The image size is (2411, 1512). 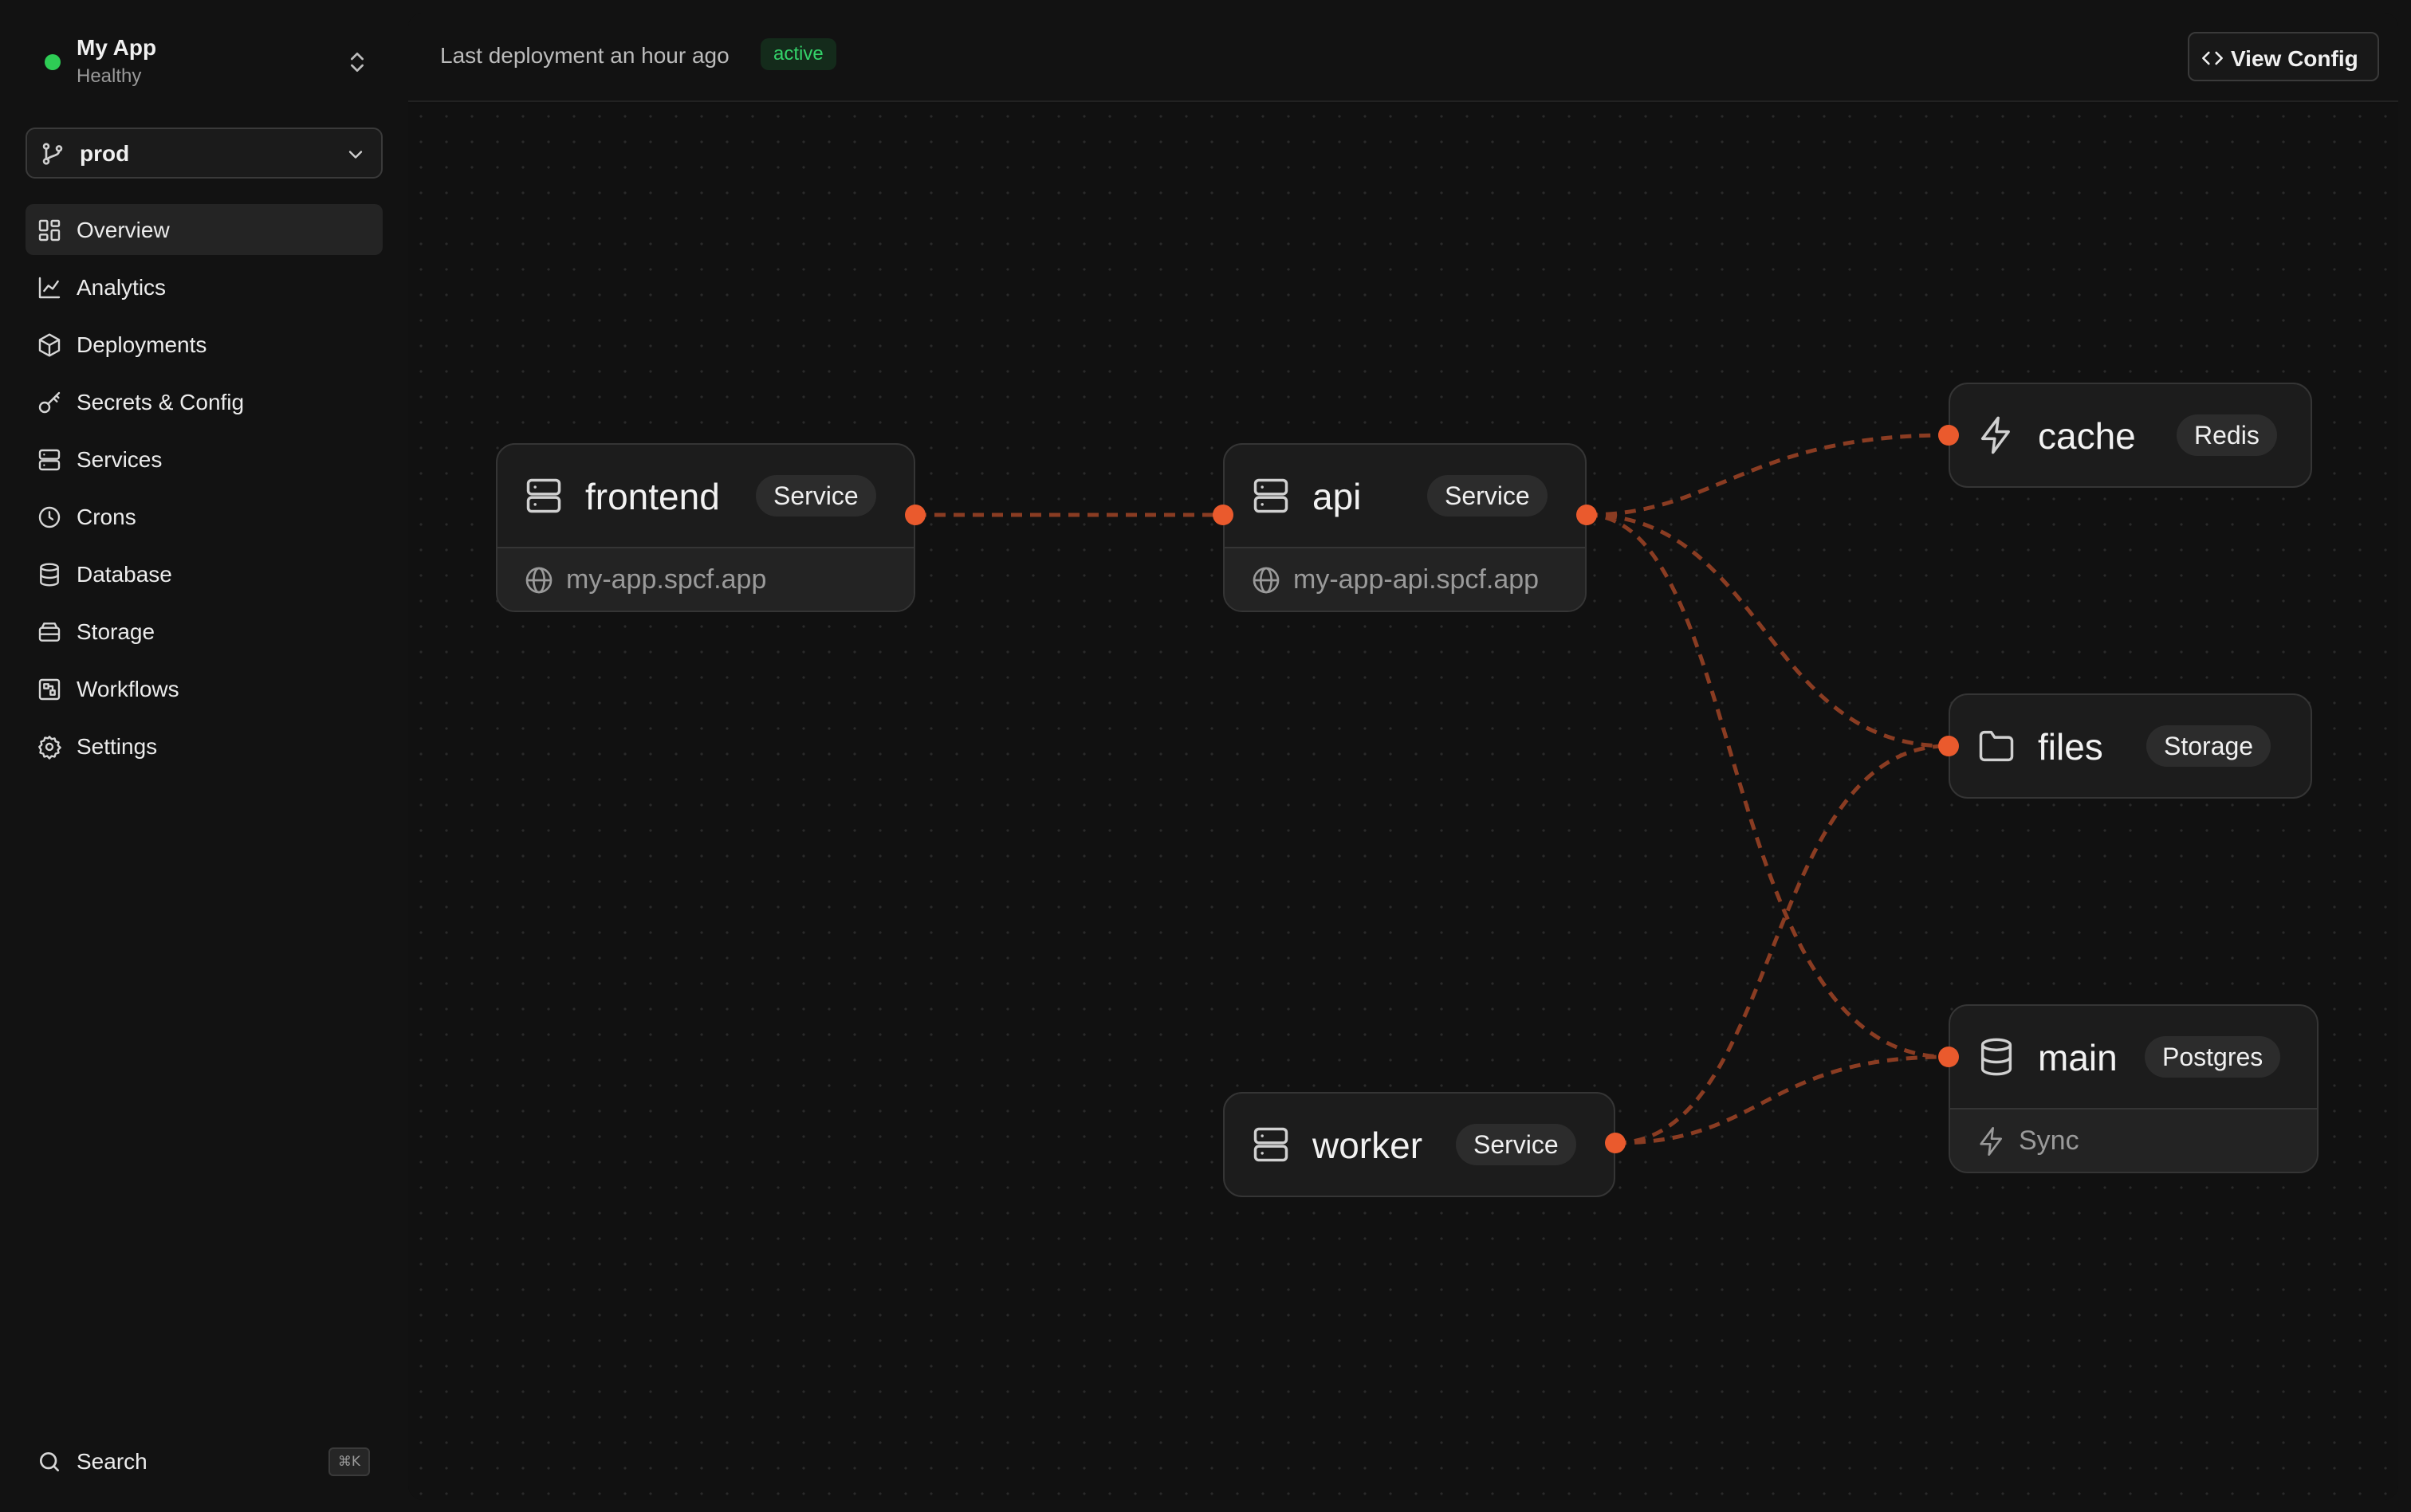 I want to click on port-api-in, so click(x=1223, y=515).